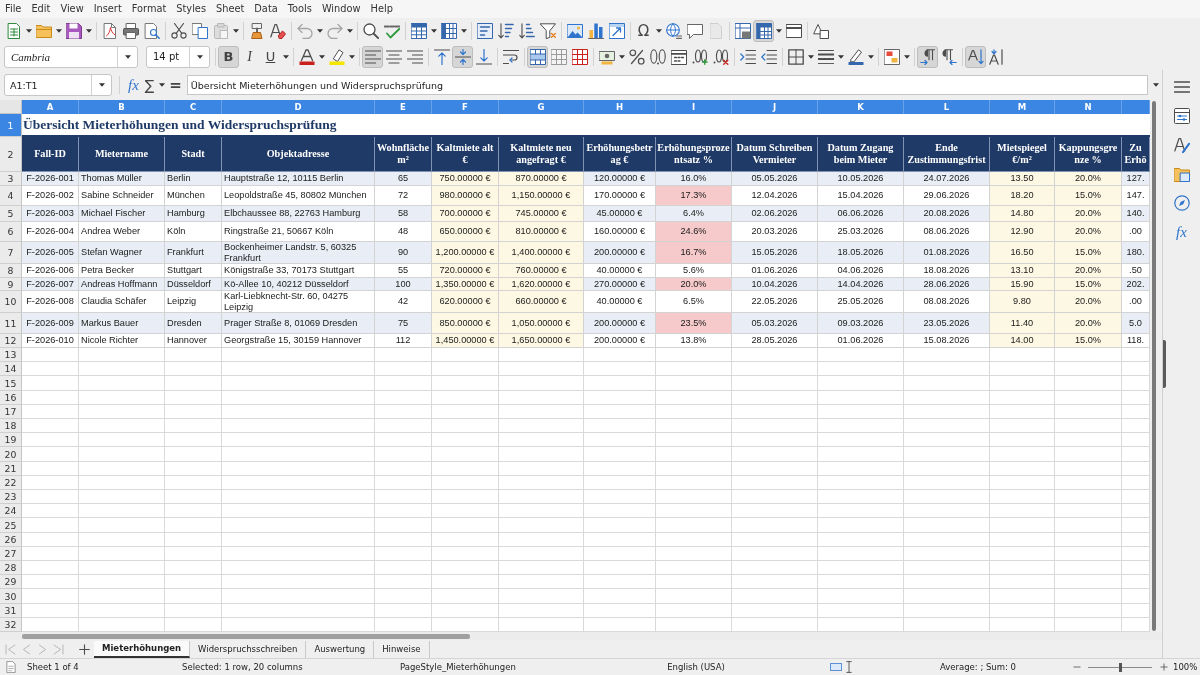 The image size is (1200, 675). What do you see at coordinates (151, 30) in the screenshot?
I see `print-preview-icon` at bounding box center [151, 30].